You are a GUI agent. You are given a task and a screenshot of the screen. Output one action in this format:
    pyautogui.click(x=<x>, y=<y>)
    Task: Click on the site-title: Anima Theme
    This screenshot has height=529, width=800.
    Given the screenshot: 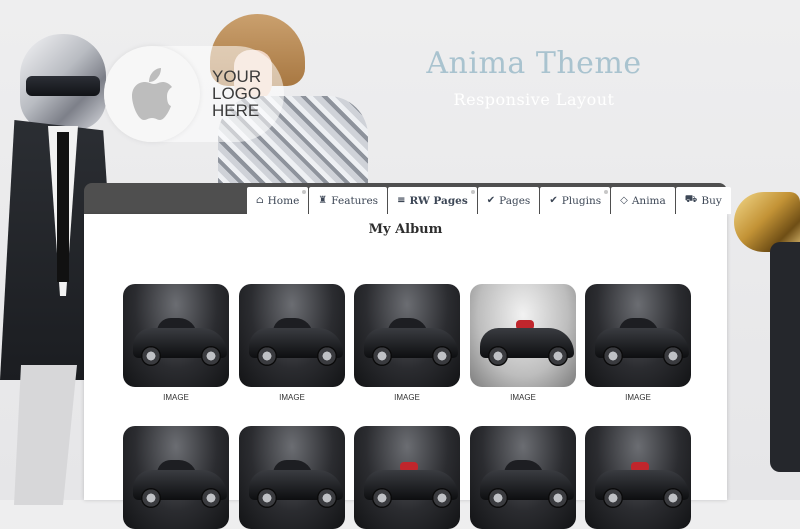 What is the action you would take?
    pyautogui.click(x=534, y=63)
    